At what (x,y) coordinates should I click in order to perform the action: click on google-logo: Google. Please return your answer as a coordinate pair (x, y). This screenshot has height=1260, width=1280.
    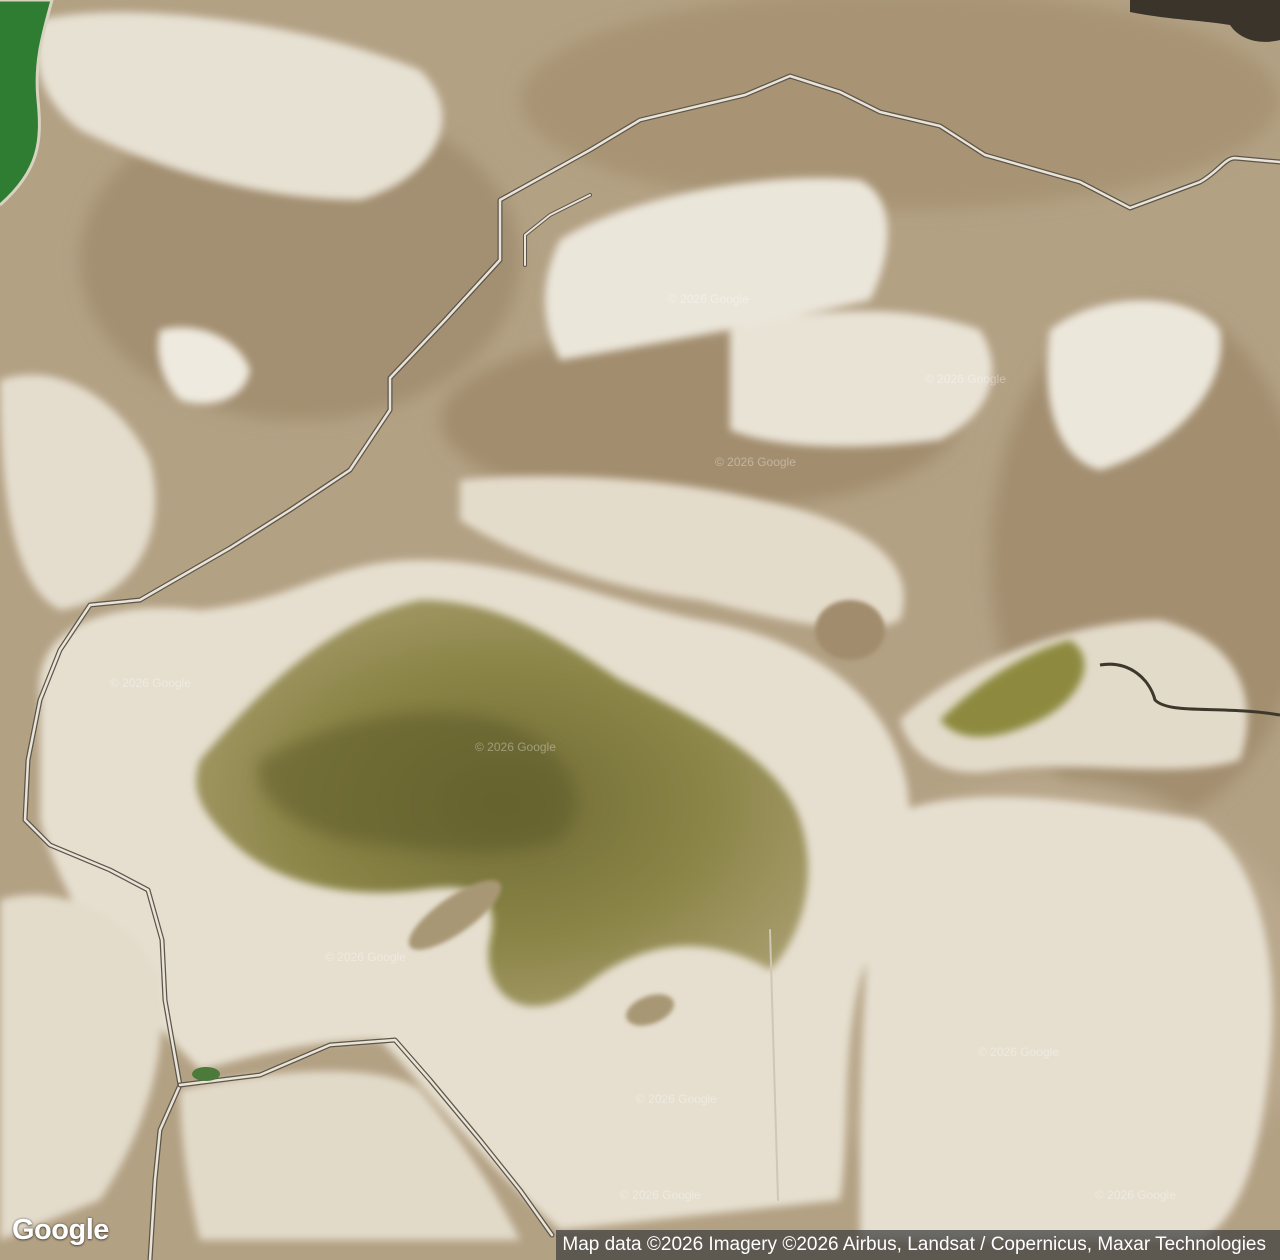
    Looking at the image, I should click on (60, 1230).